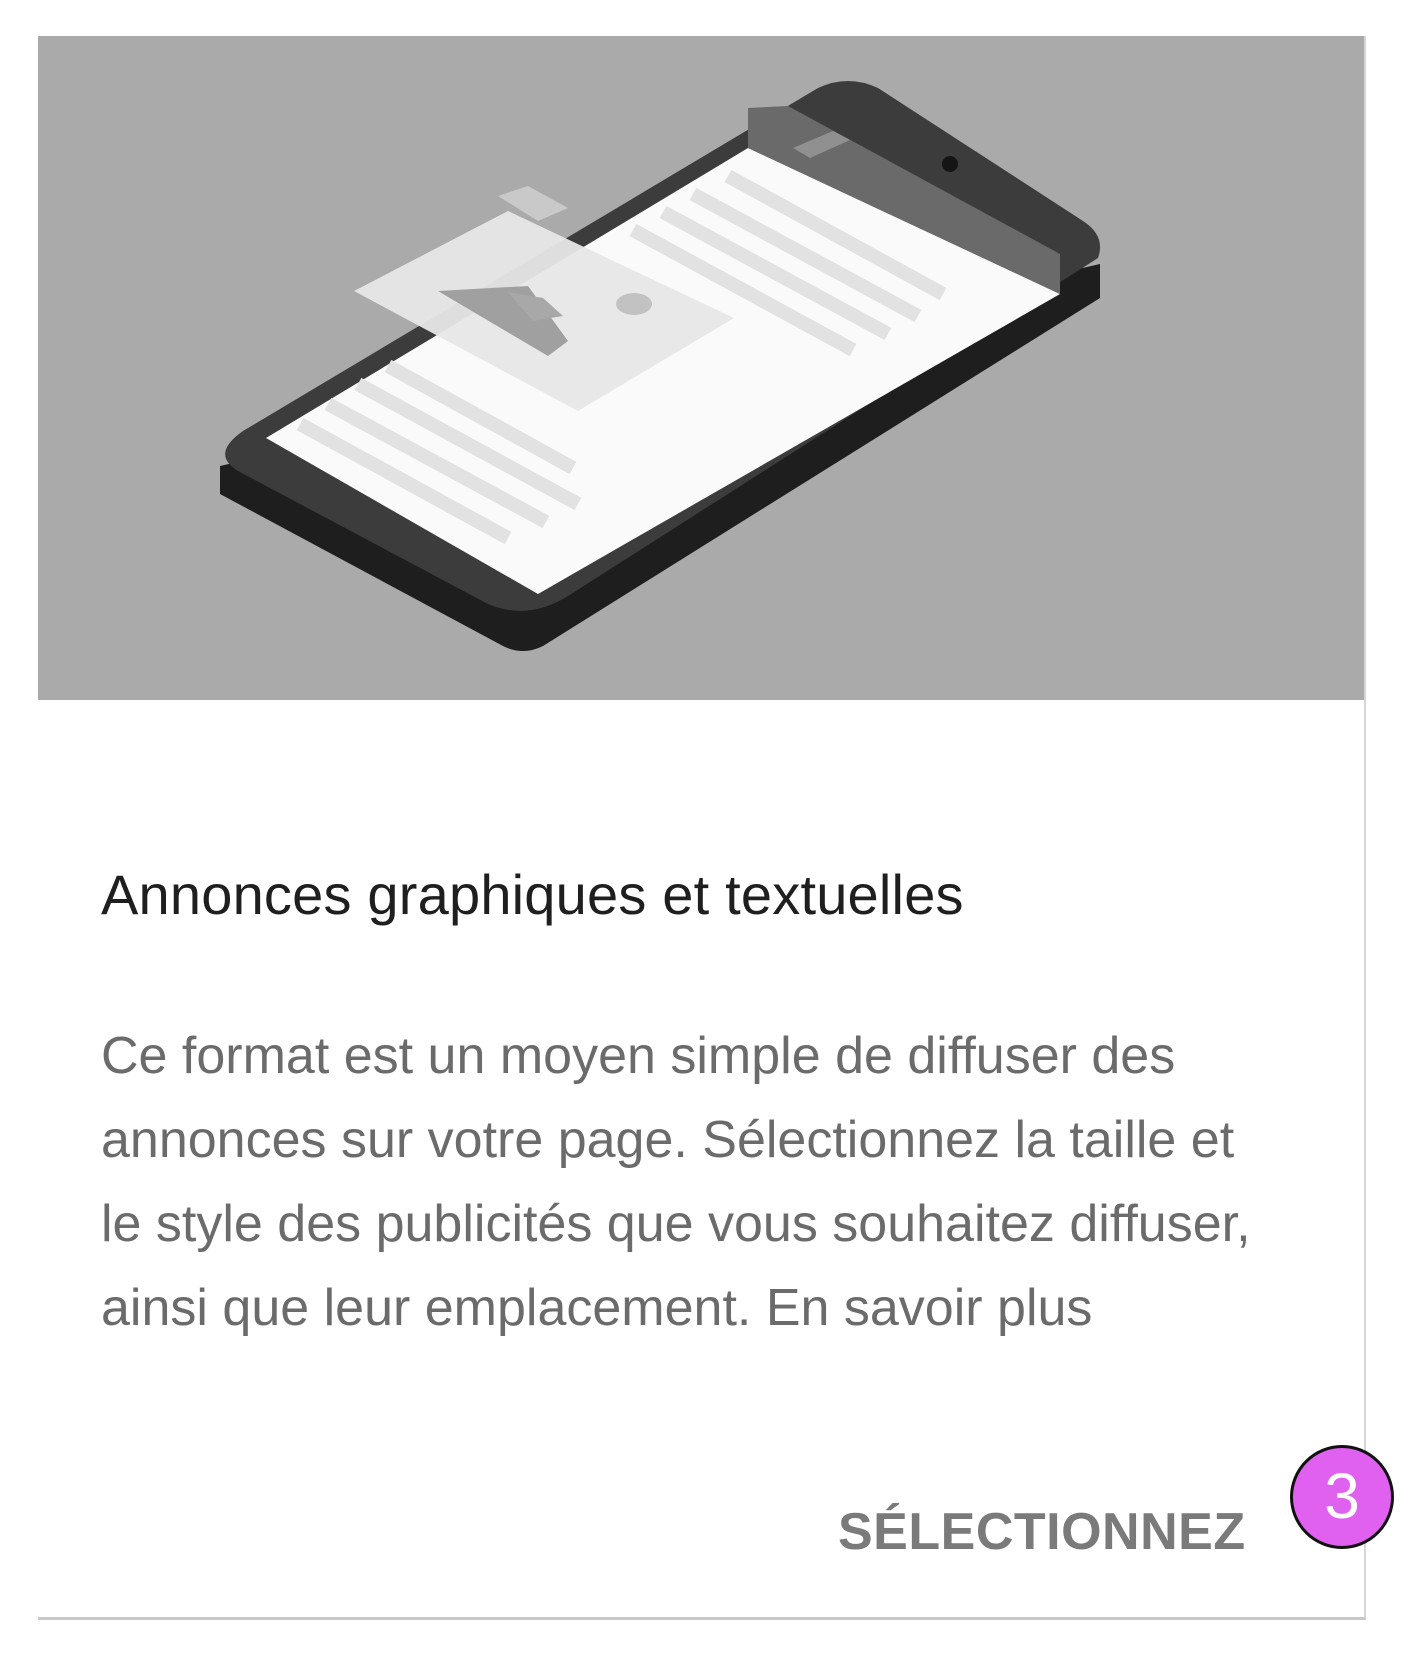 The image size is (1428, 1664). What do you see at coordinates (1042, 1532) in the screenshot?
I see `select-button: SÉLECTIONNEZ` at bounding box center [1042, 1532].